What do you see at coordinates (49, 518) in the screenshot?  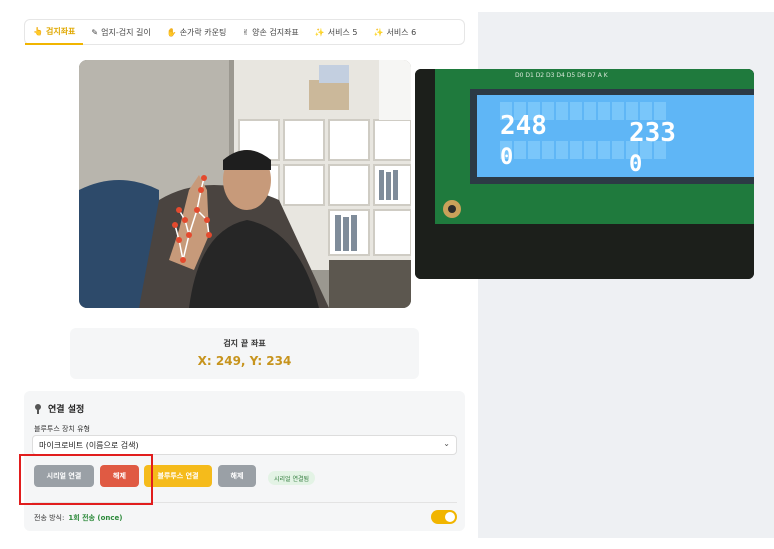 I see `send-mode-label: 전송 방식:` at bounding box center [49, 518].